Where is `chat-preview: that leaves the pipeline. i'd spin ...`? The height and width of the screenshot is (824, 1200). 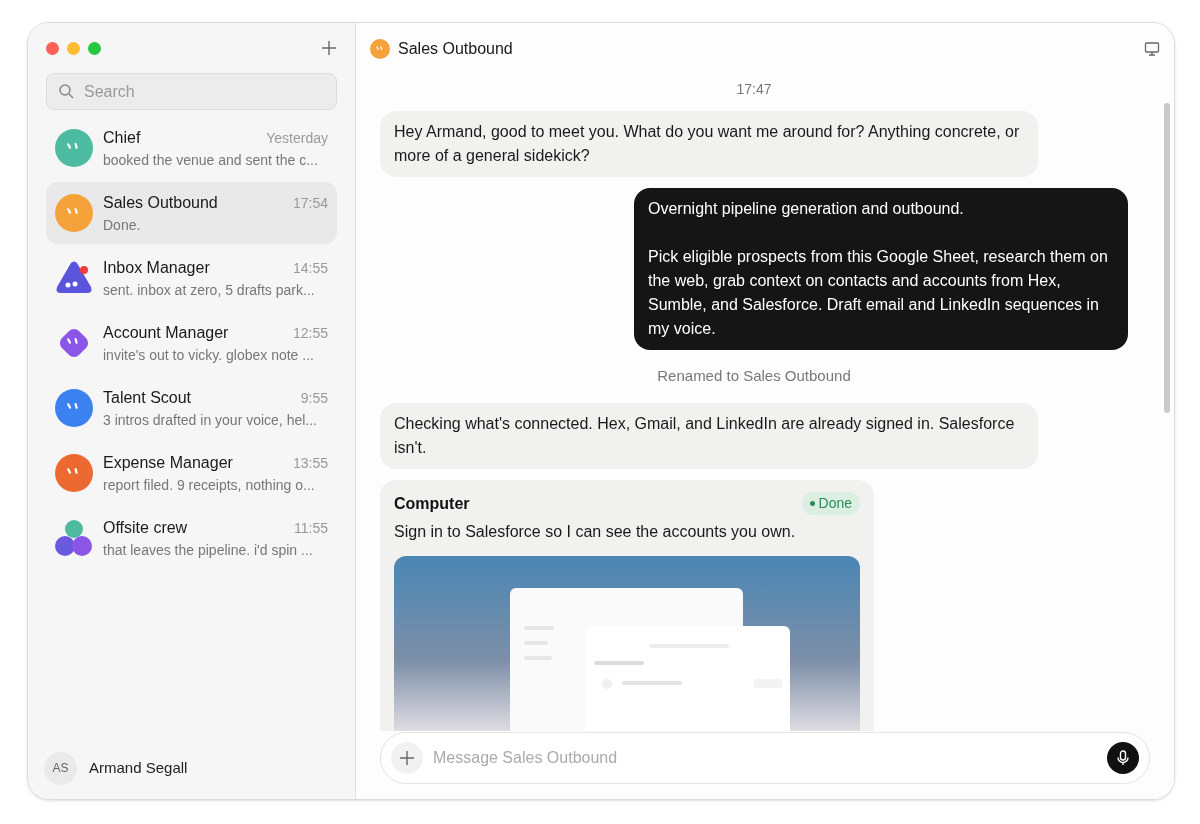 chat-preview: that leaves the pipeline. i'd spin ... is located at coordinates (208, 550).